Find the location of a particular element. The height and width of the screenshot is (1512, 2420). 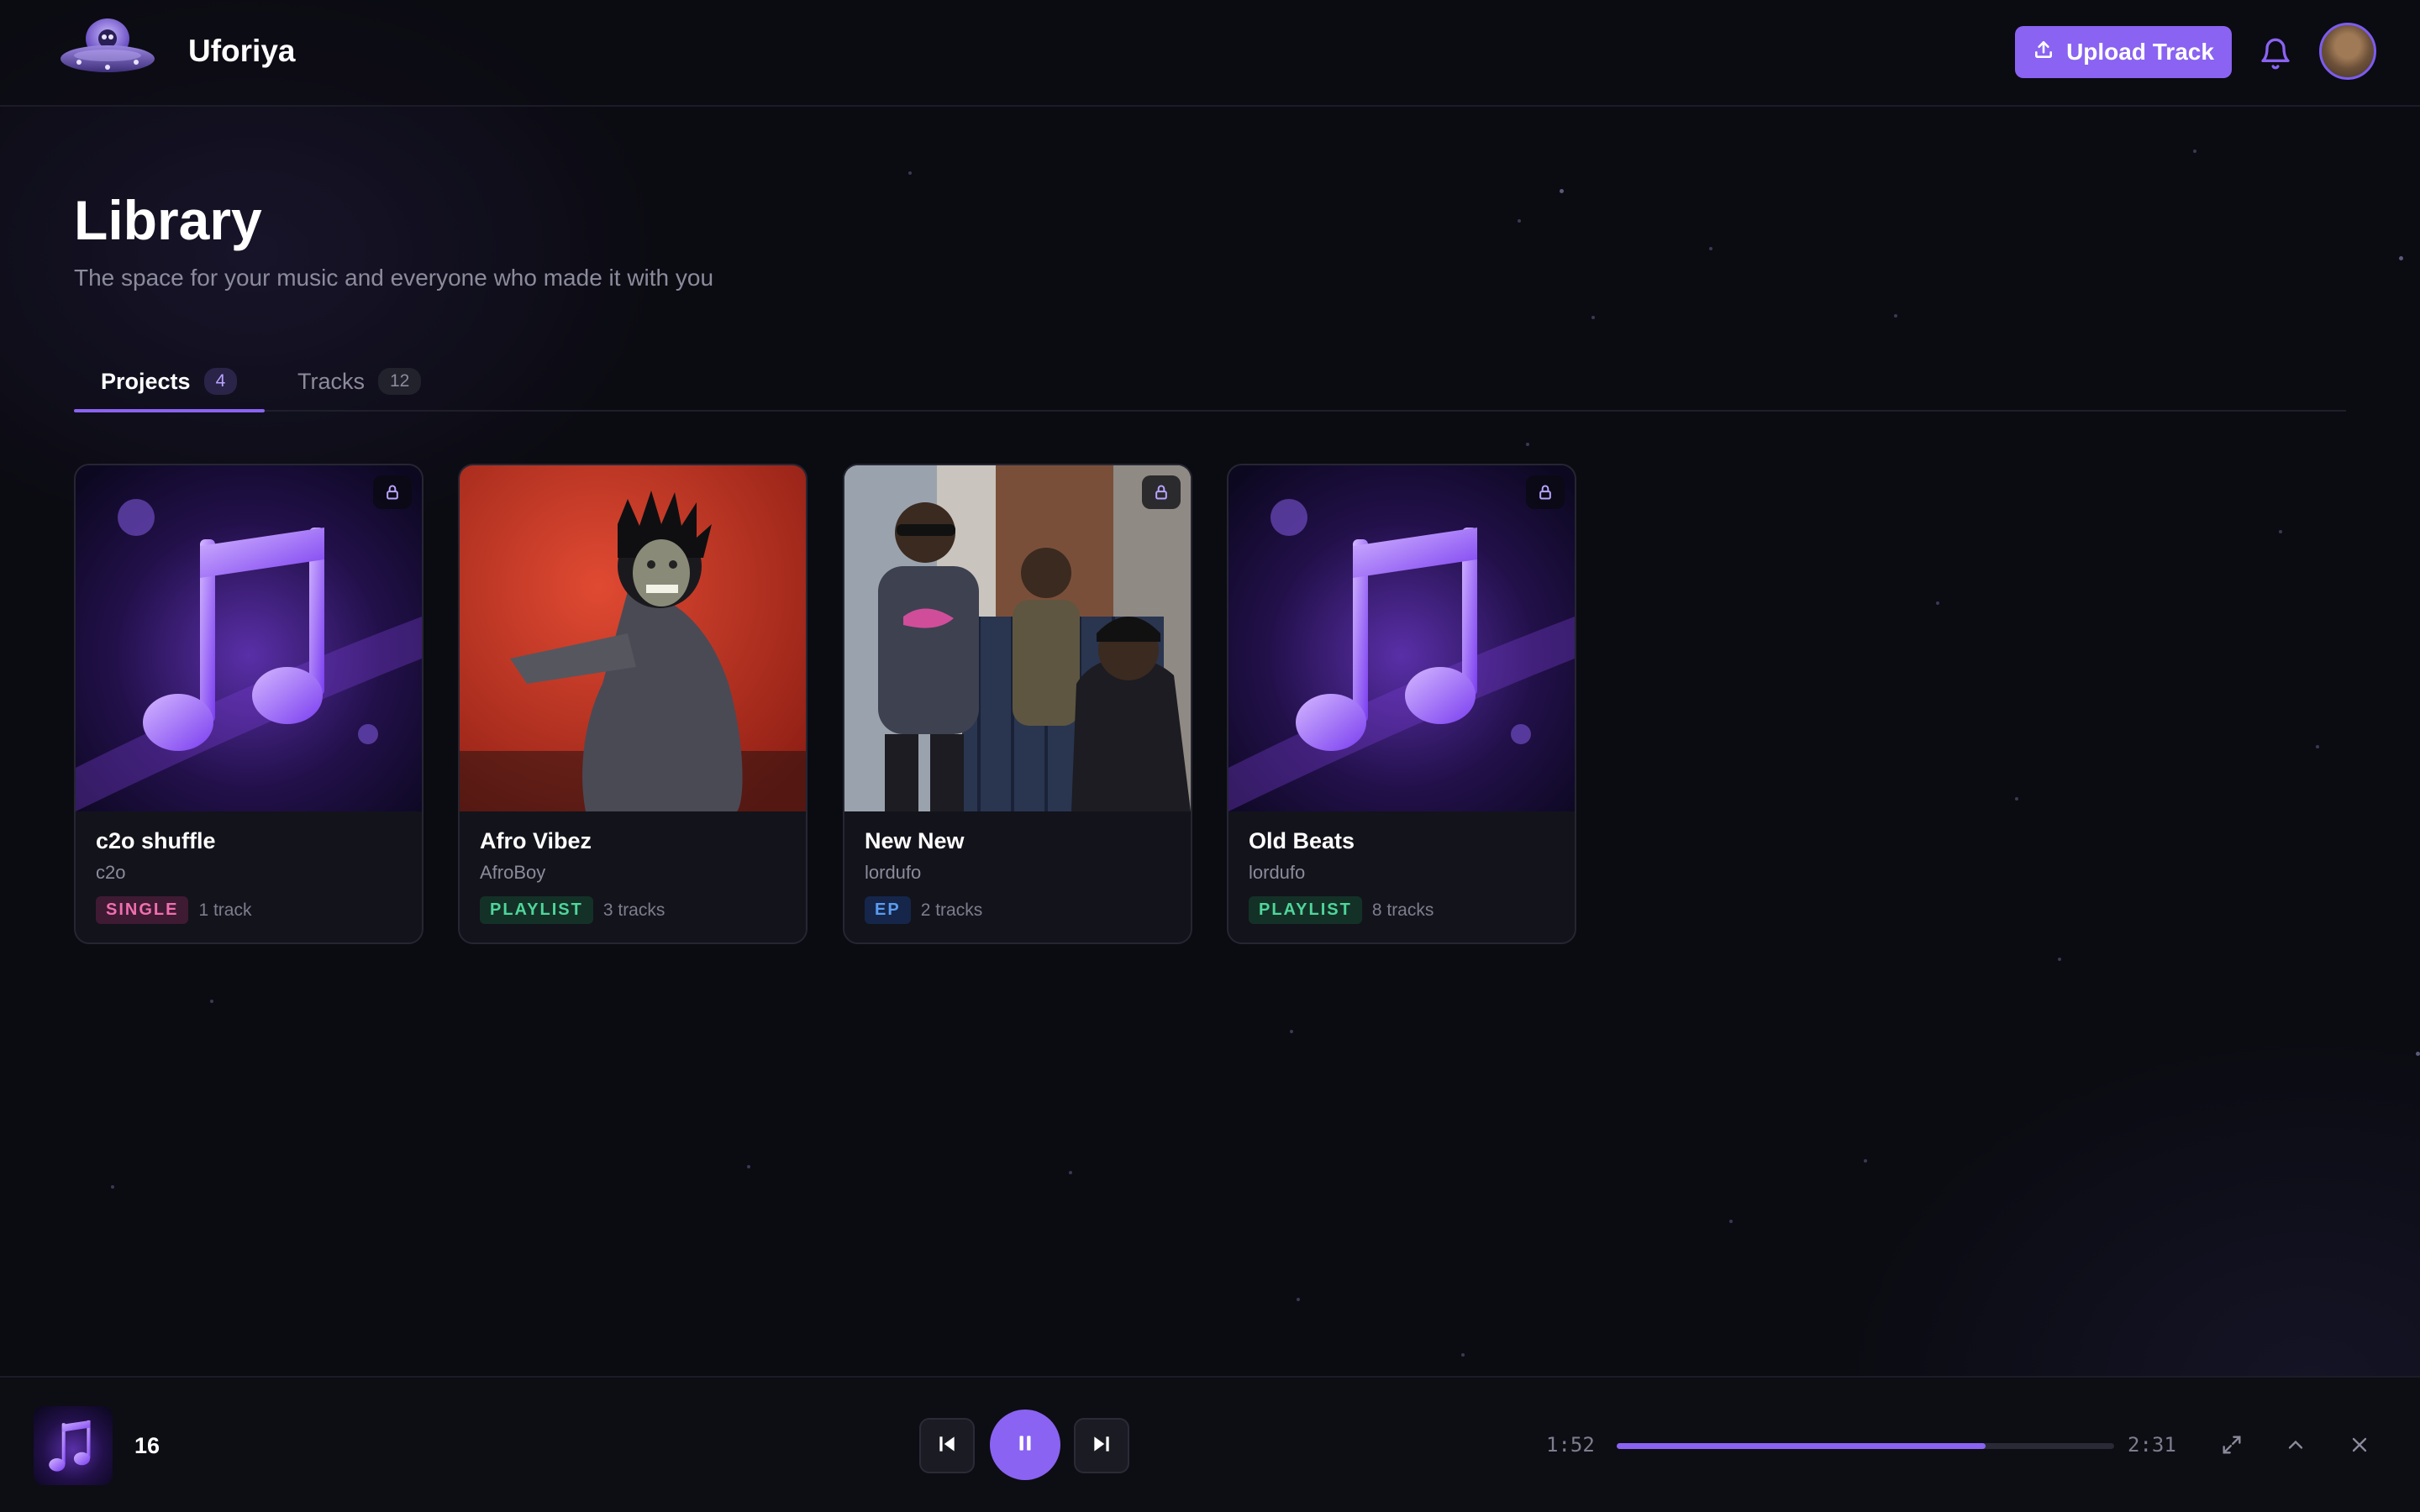

project-card: c2o shuffle c2o SINGLE 1 track is located at coordinates (249, 704).